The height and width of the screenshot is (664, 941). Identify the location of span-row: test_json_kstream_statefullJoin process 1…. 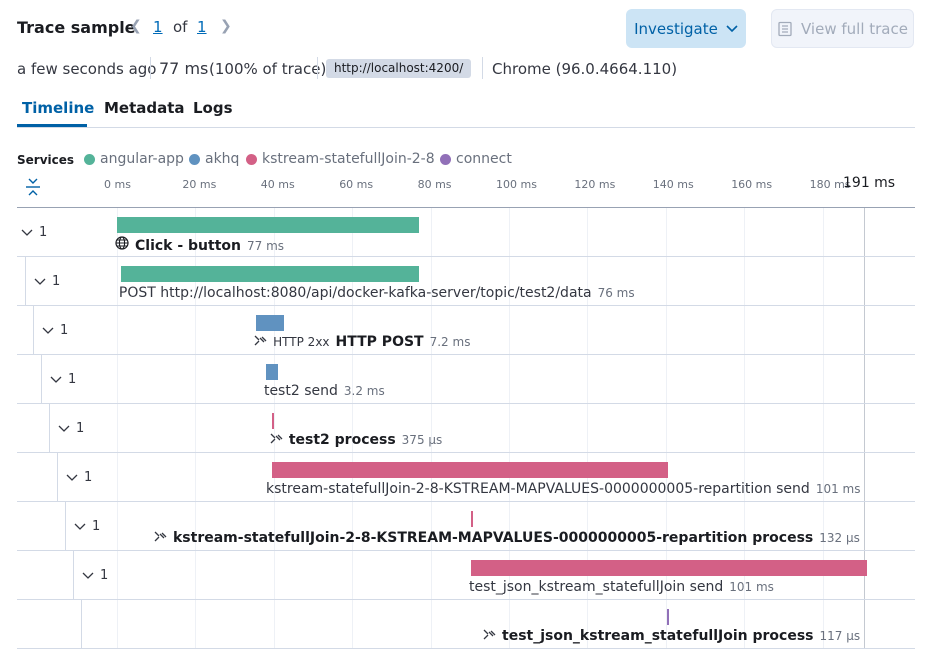
(466, 624).